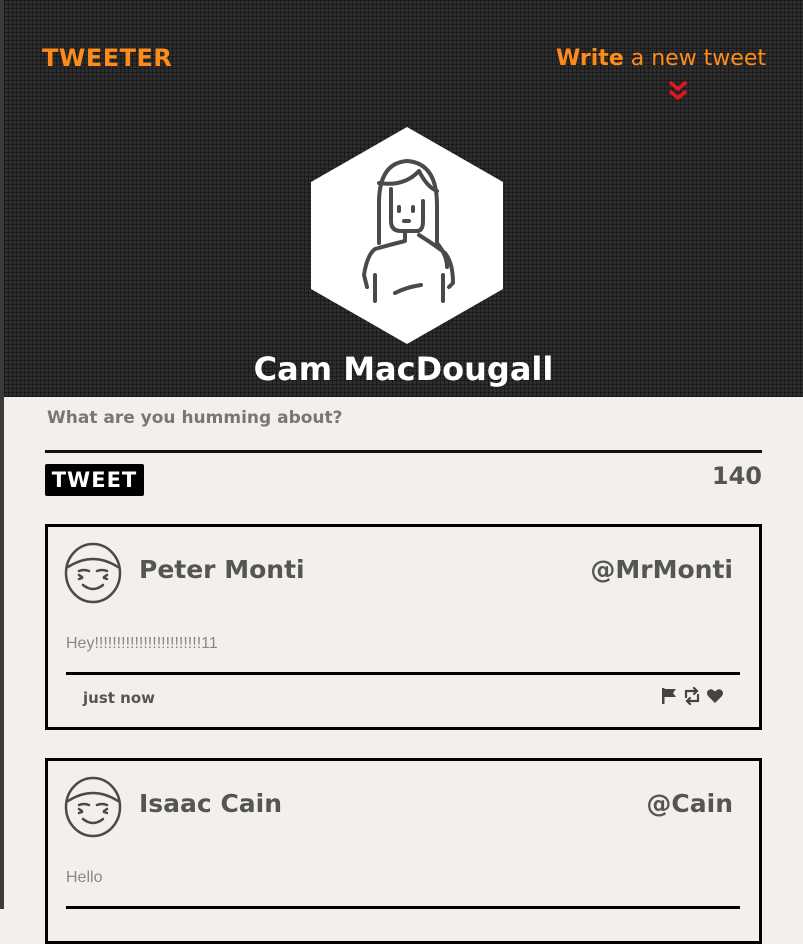  Describe the element at coordinates (403, 369) in the screenshot. I see `profile-name: Cam MacDougall` at that location.